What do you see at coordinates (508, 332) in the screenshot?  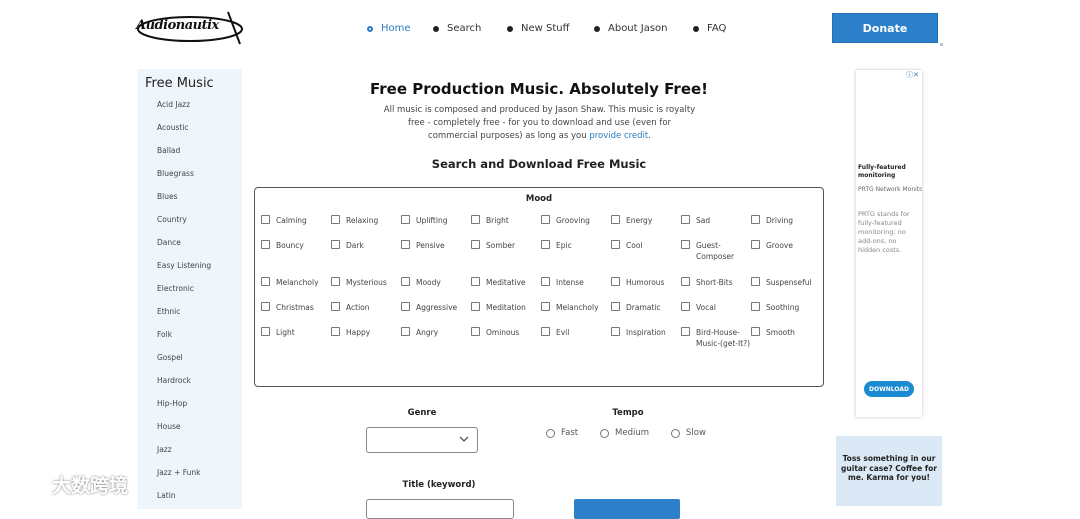 I see `mood-checkbox: Ominous` at bounding box center [508, 332].